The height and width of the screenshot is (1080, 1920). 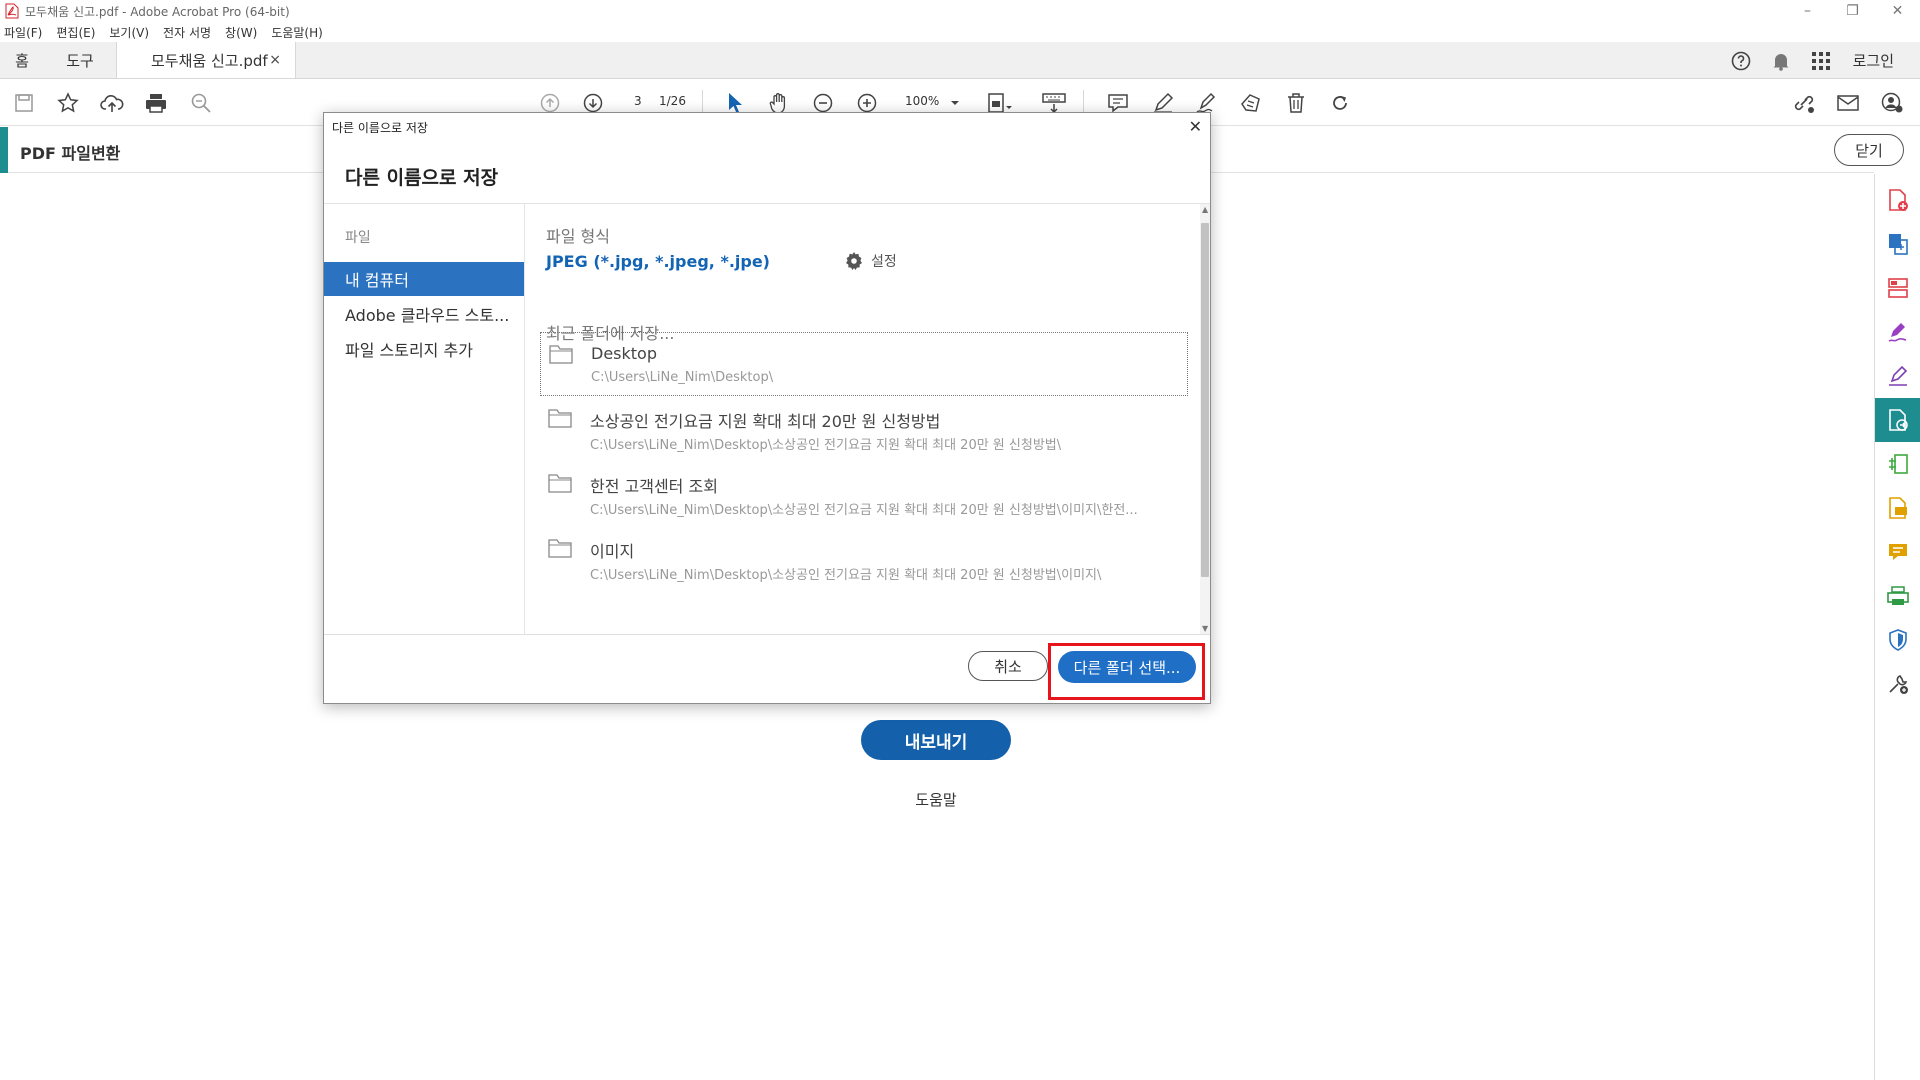 I want to click on scroll-down-icon: ▼, so click(x=1205, y=628).